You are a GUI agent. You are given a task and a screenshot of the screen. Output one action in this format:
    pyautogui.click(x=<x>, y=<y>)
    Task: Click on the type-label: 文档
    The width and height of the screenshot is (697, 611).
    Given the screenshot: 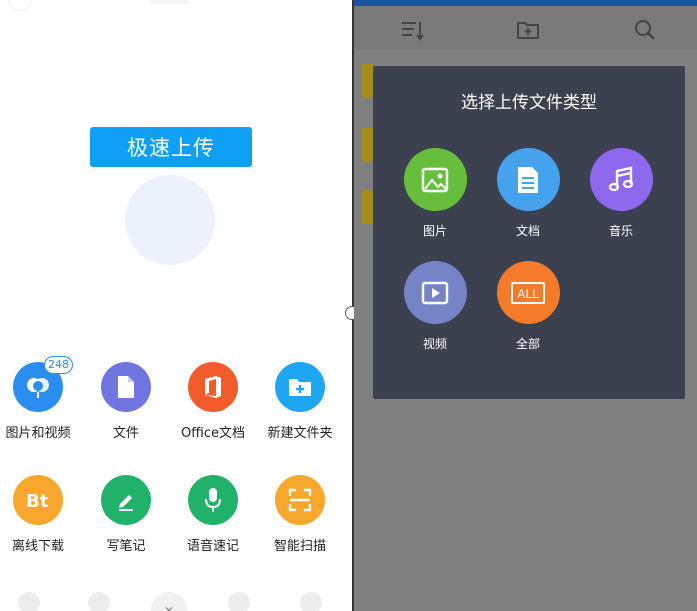 What is the action you would take?
    pyautogui.click(x=527, y=231)
    